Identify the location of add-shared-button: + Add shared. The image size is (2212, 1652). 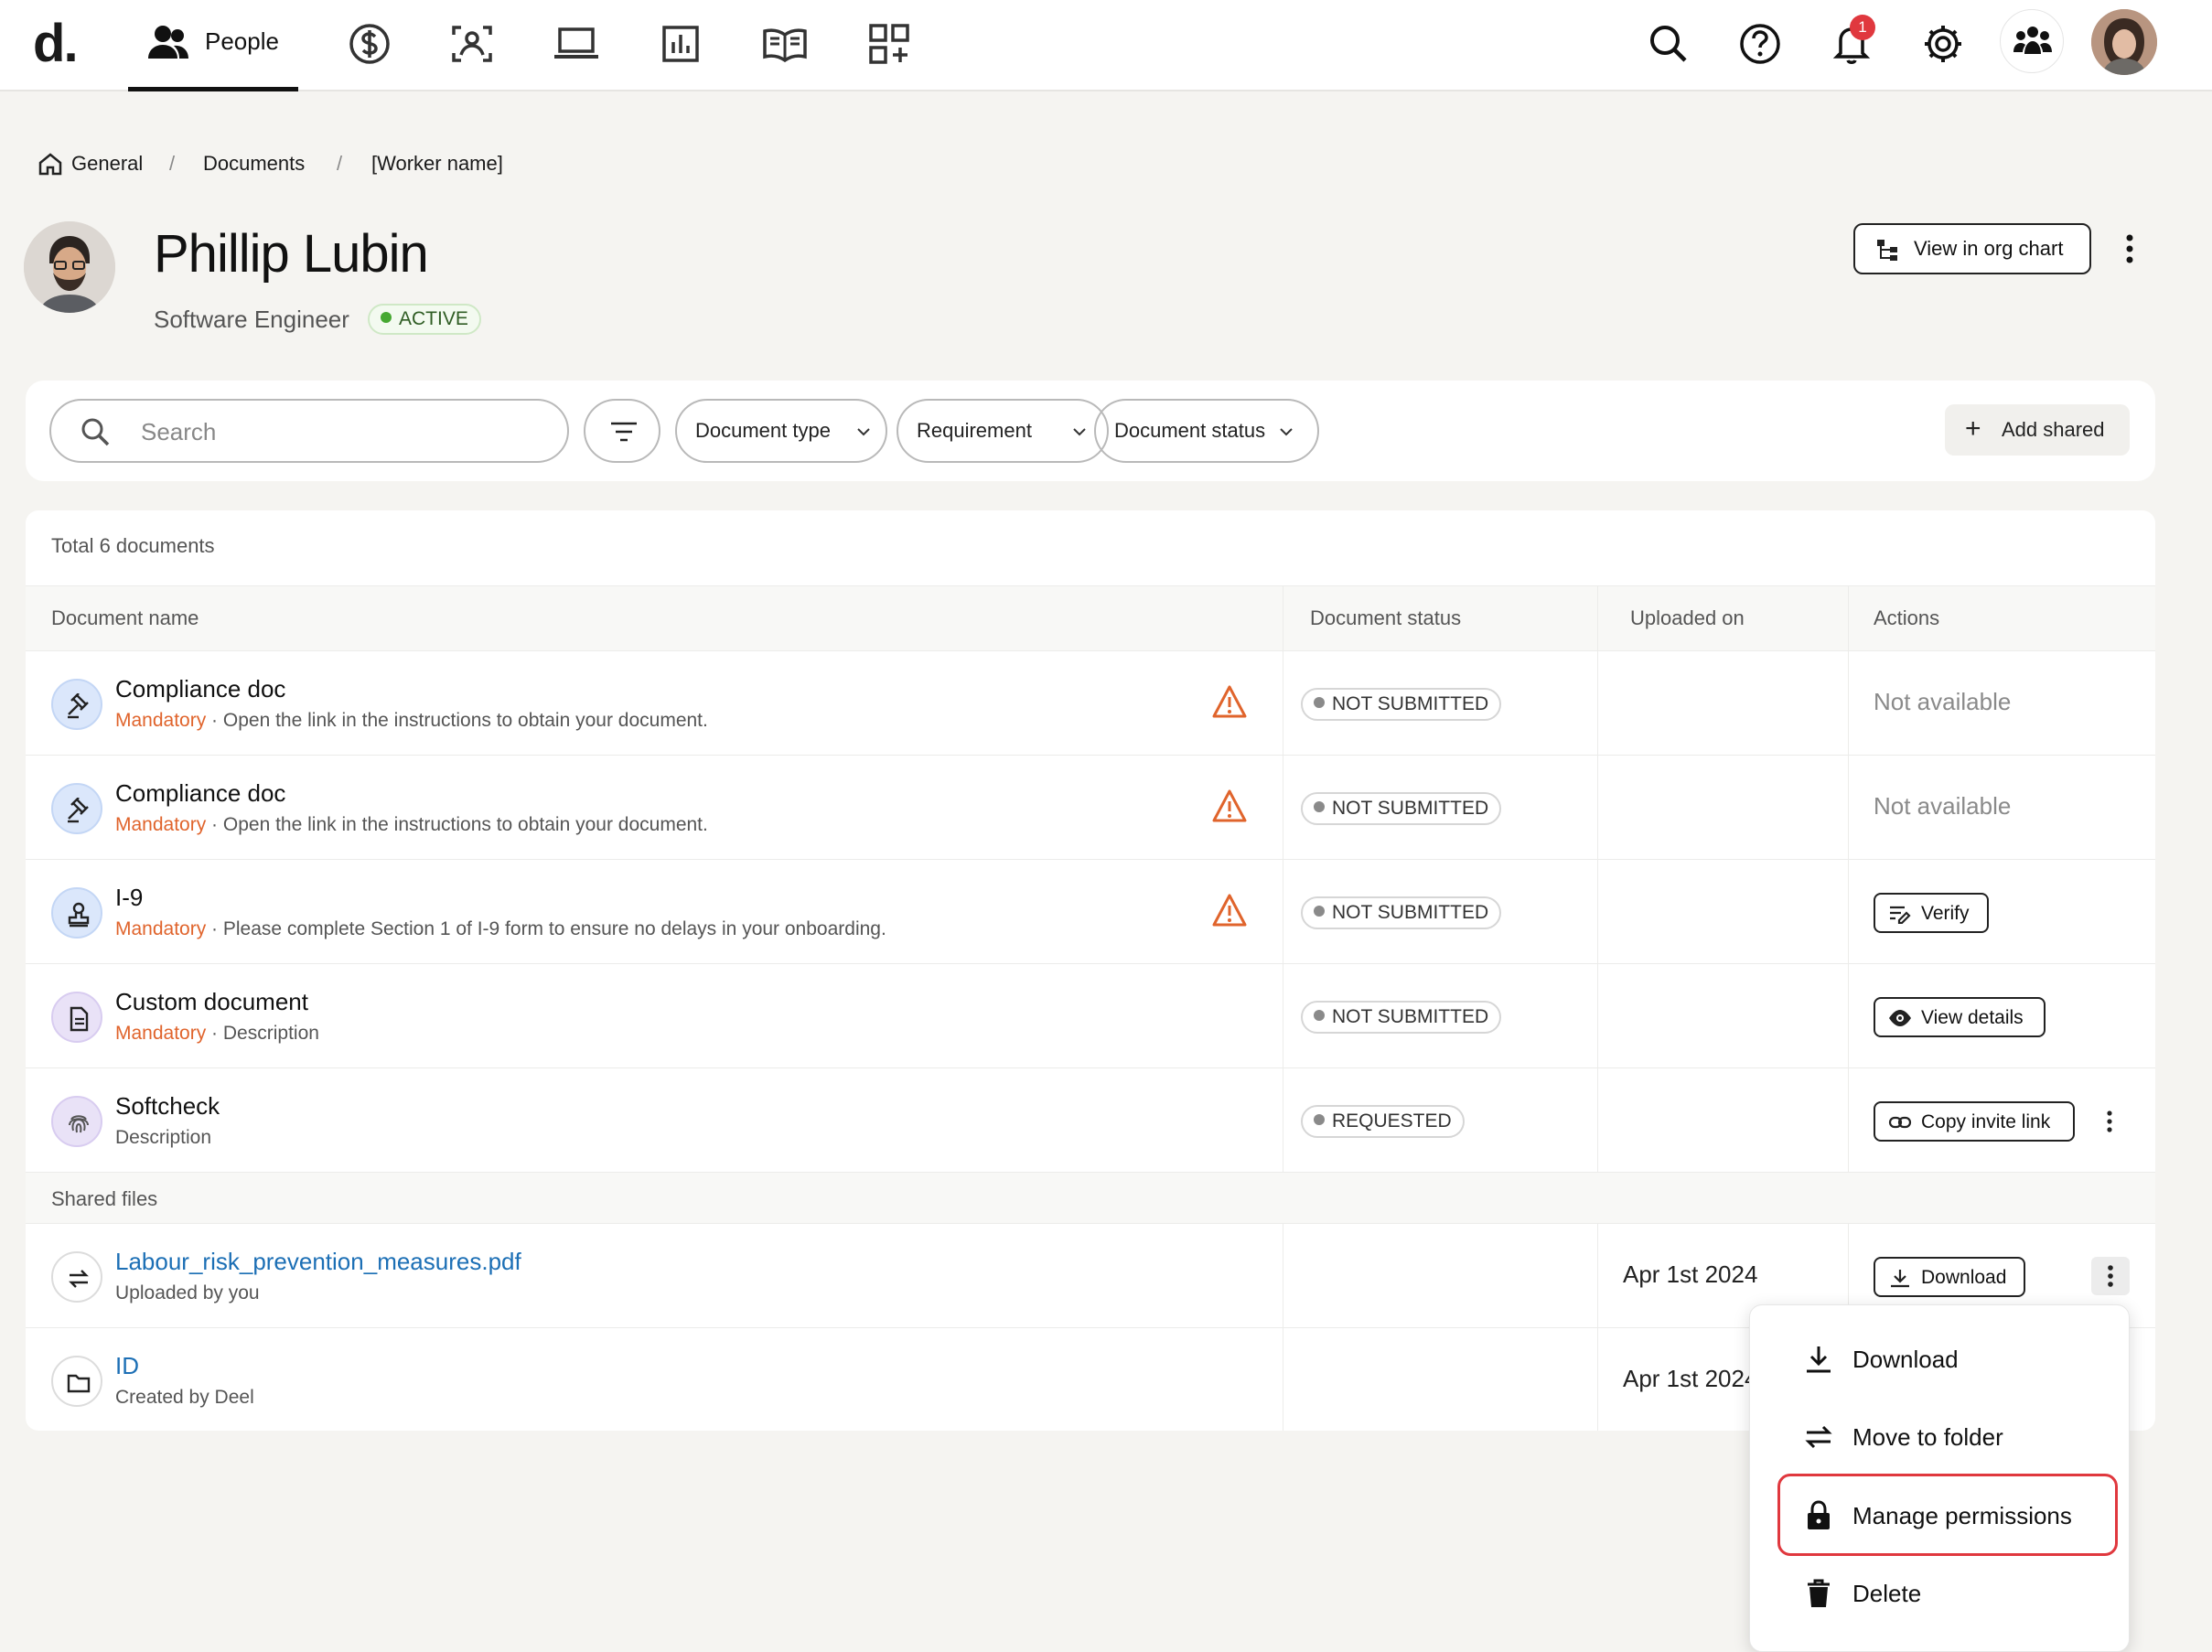
(2037, 430).